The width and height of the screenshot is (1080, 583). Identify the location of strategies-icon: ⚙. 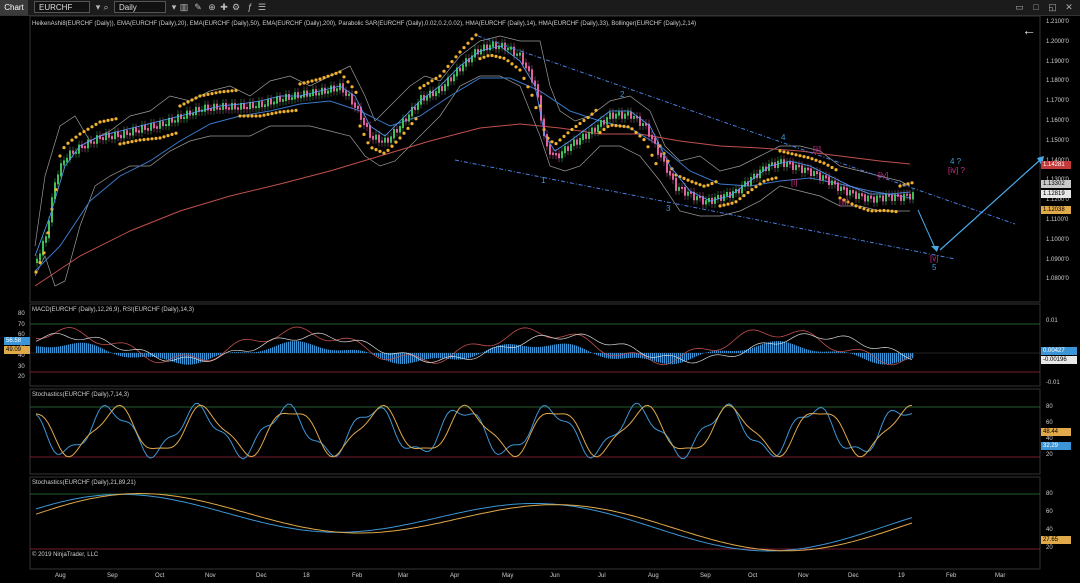
(236, 7).